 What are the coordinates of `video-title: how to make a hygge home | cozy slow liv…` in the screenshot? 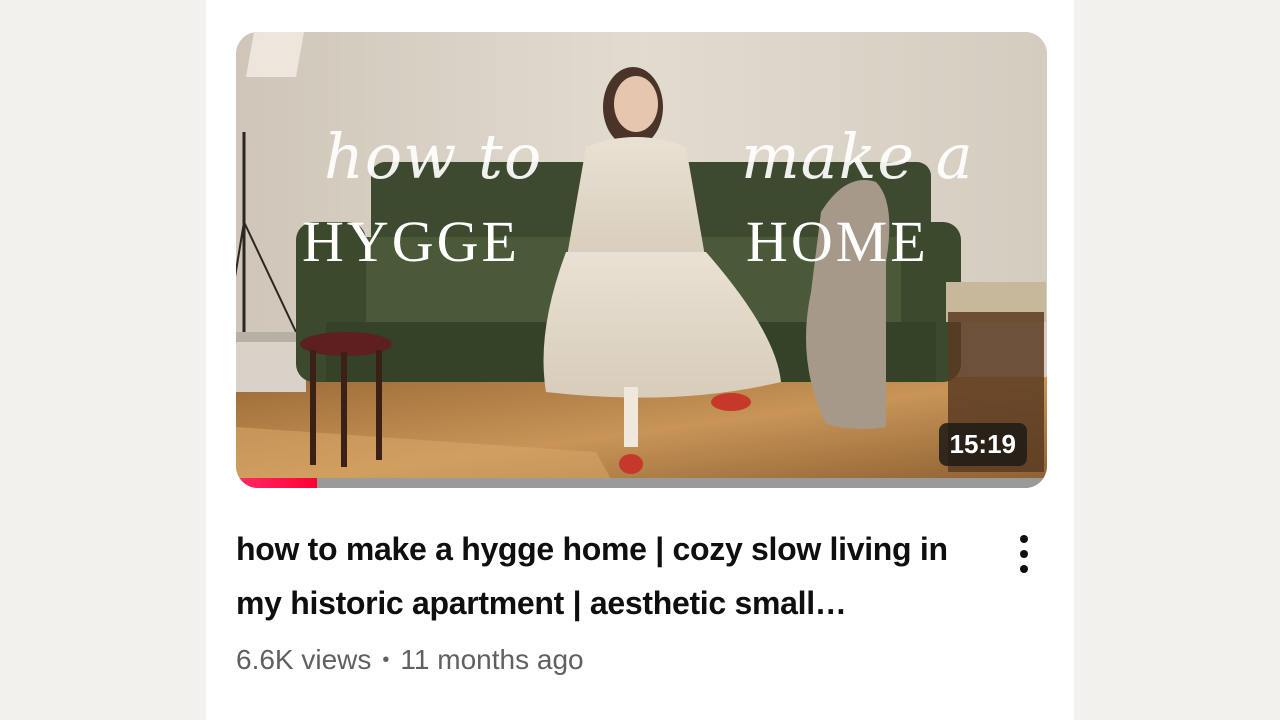 It's located at (616, 576).